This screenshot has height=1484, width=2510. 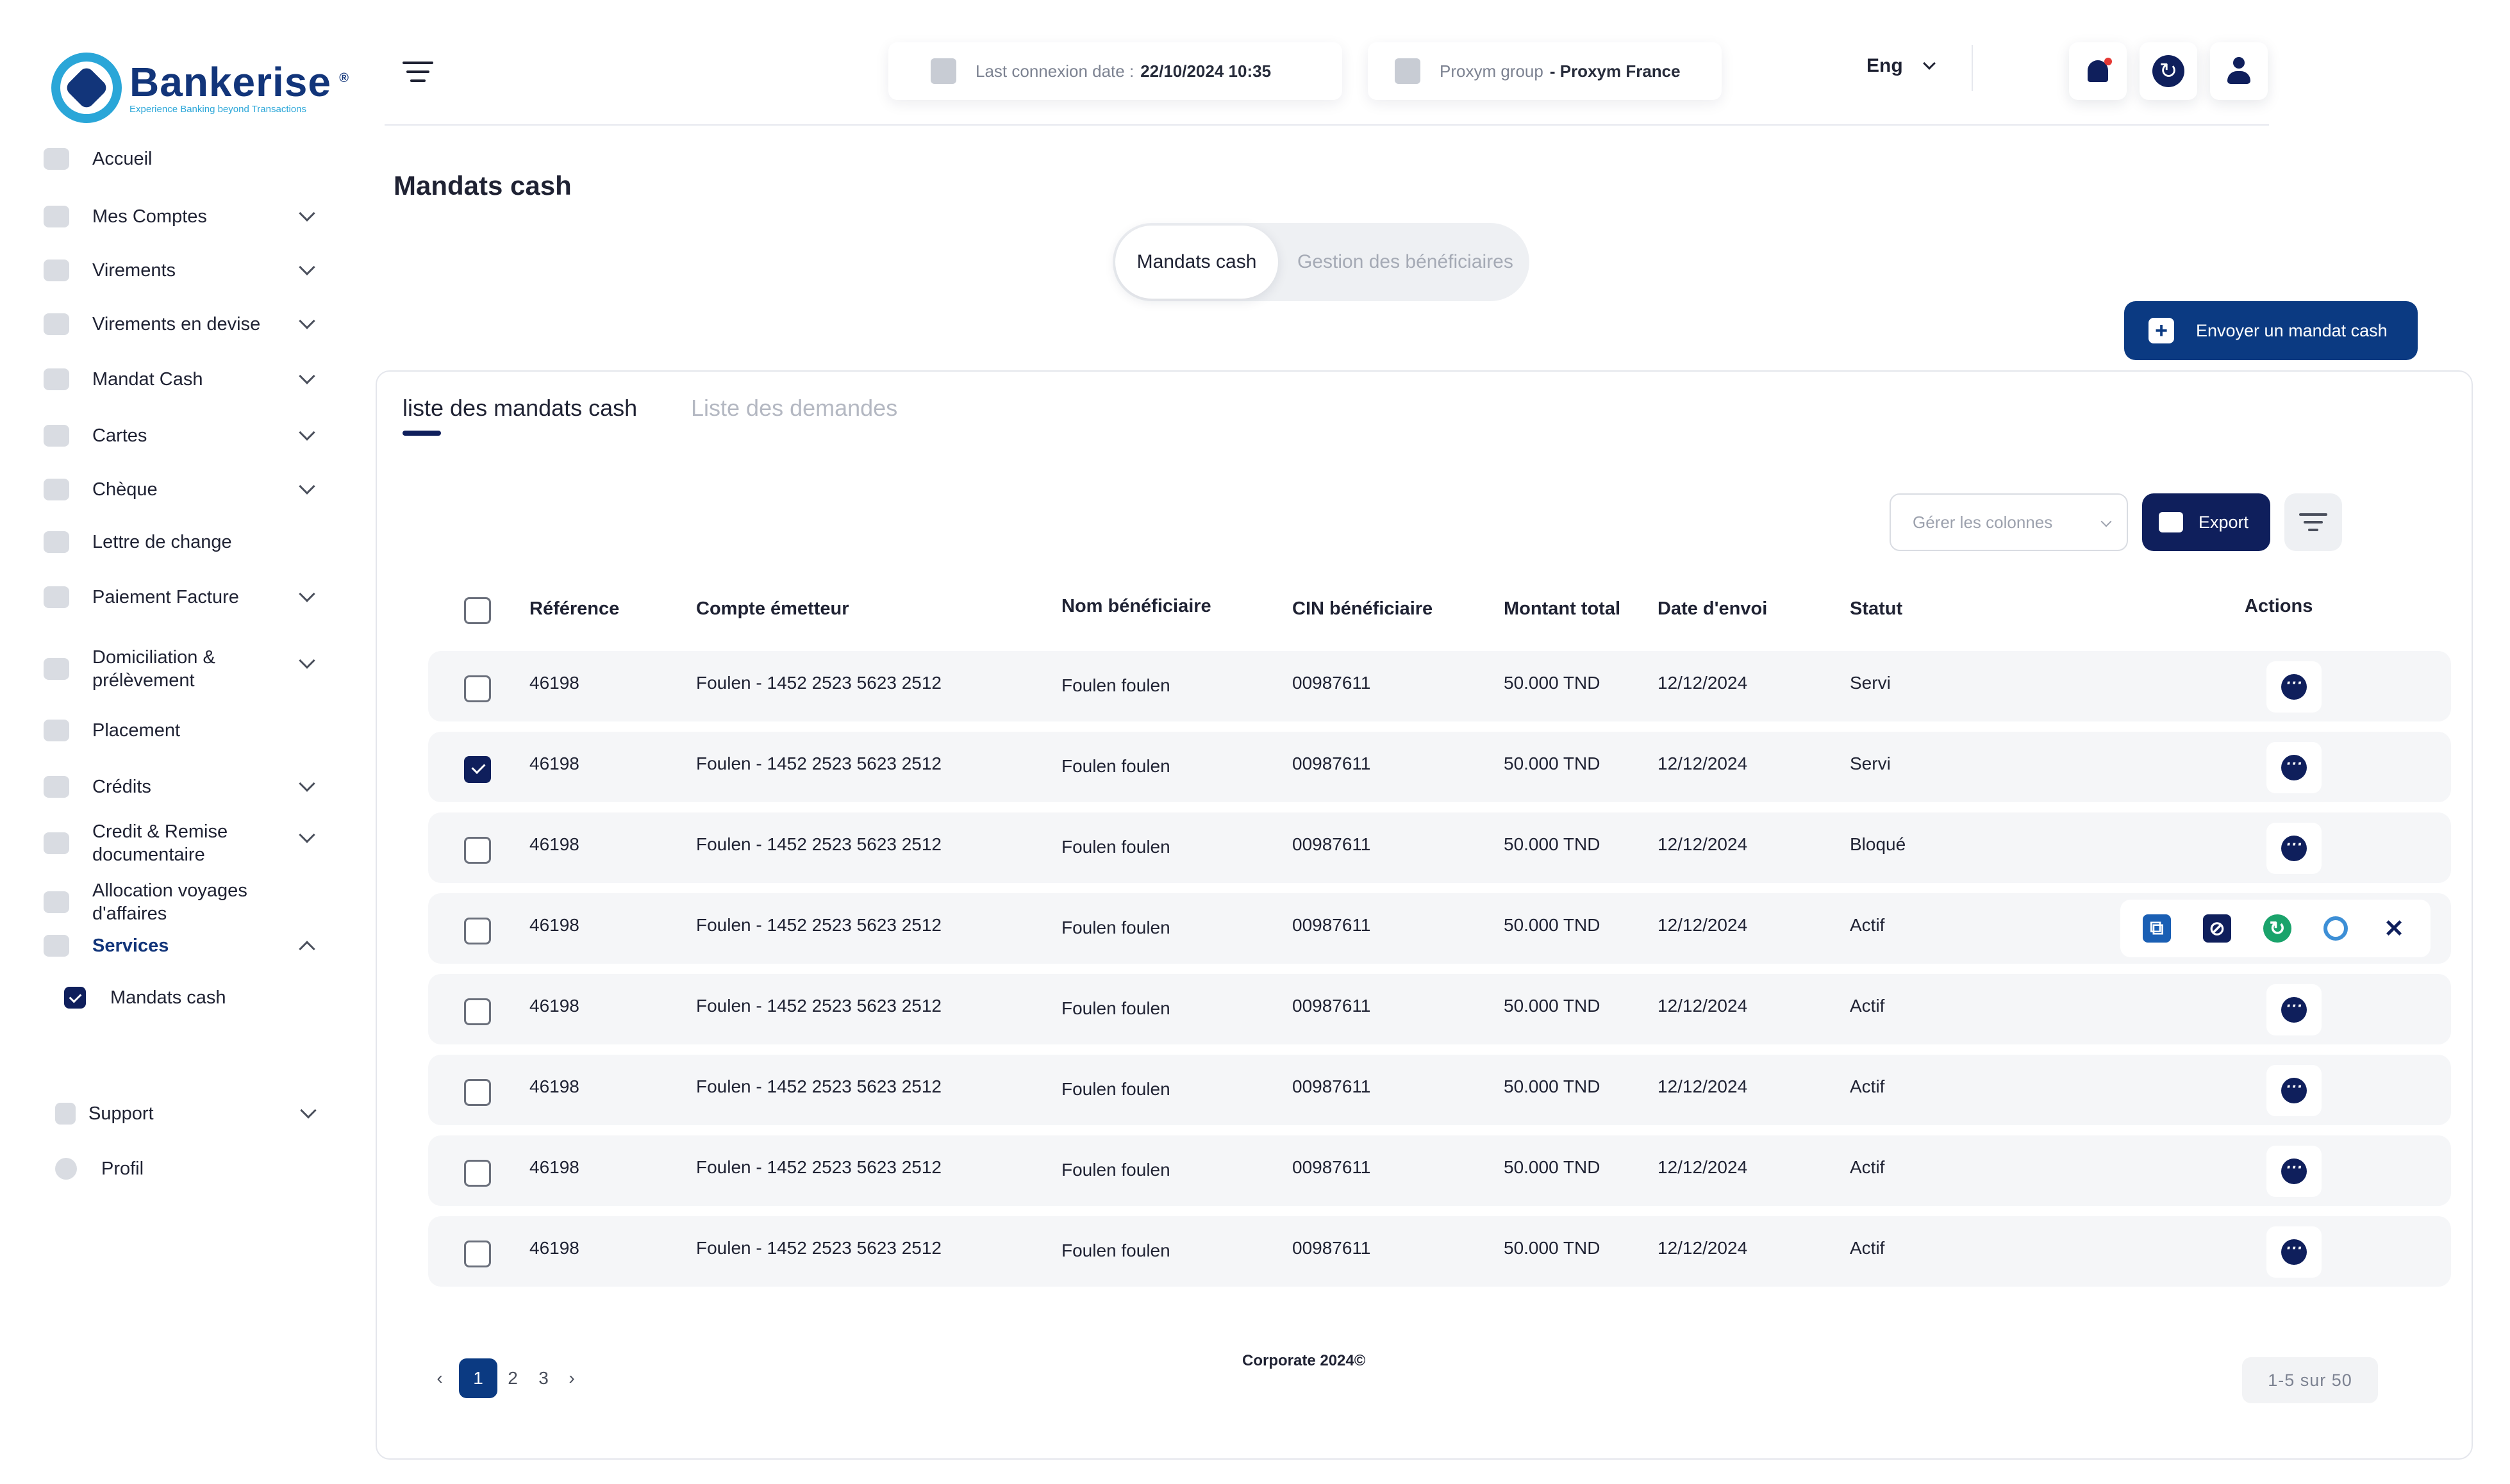 What do you see at coordinates (179, 669) in the screenshot?
I see `sidebar-item-domiciliation: Domiciliation & prélèvement` at bounding box center [179, 669].